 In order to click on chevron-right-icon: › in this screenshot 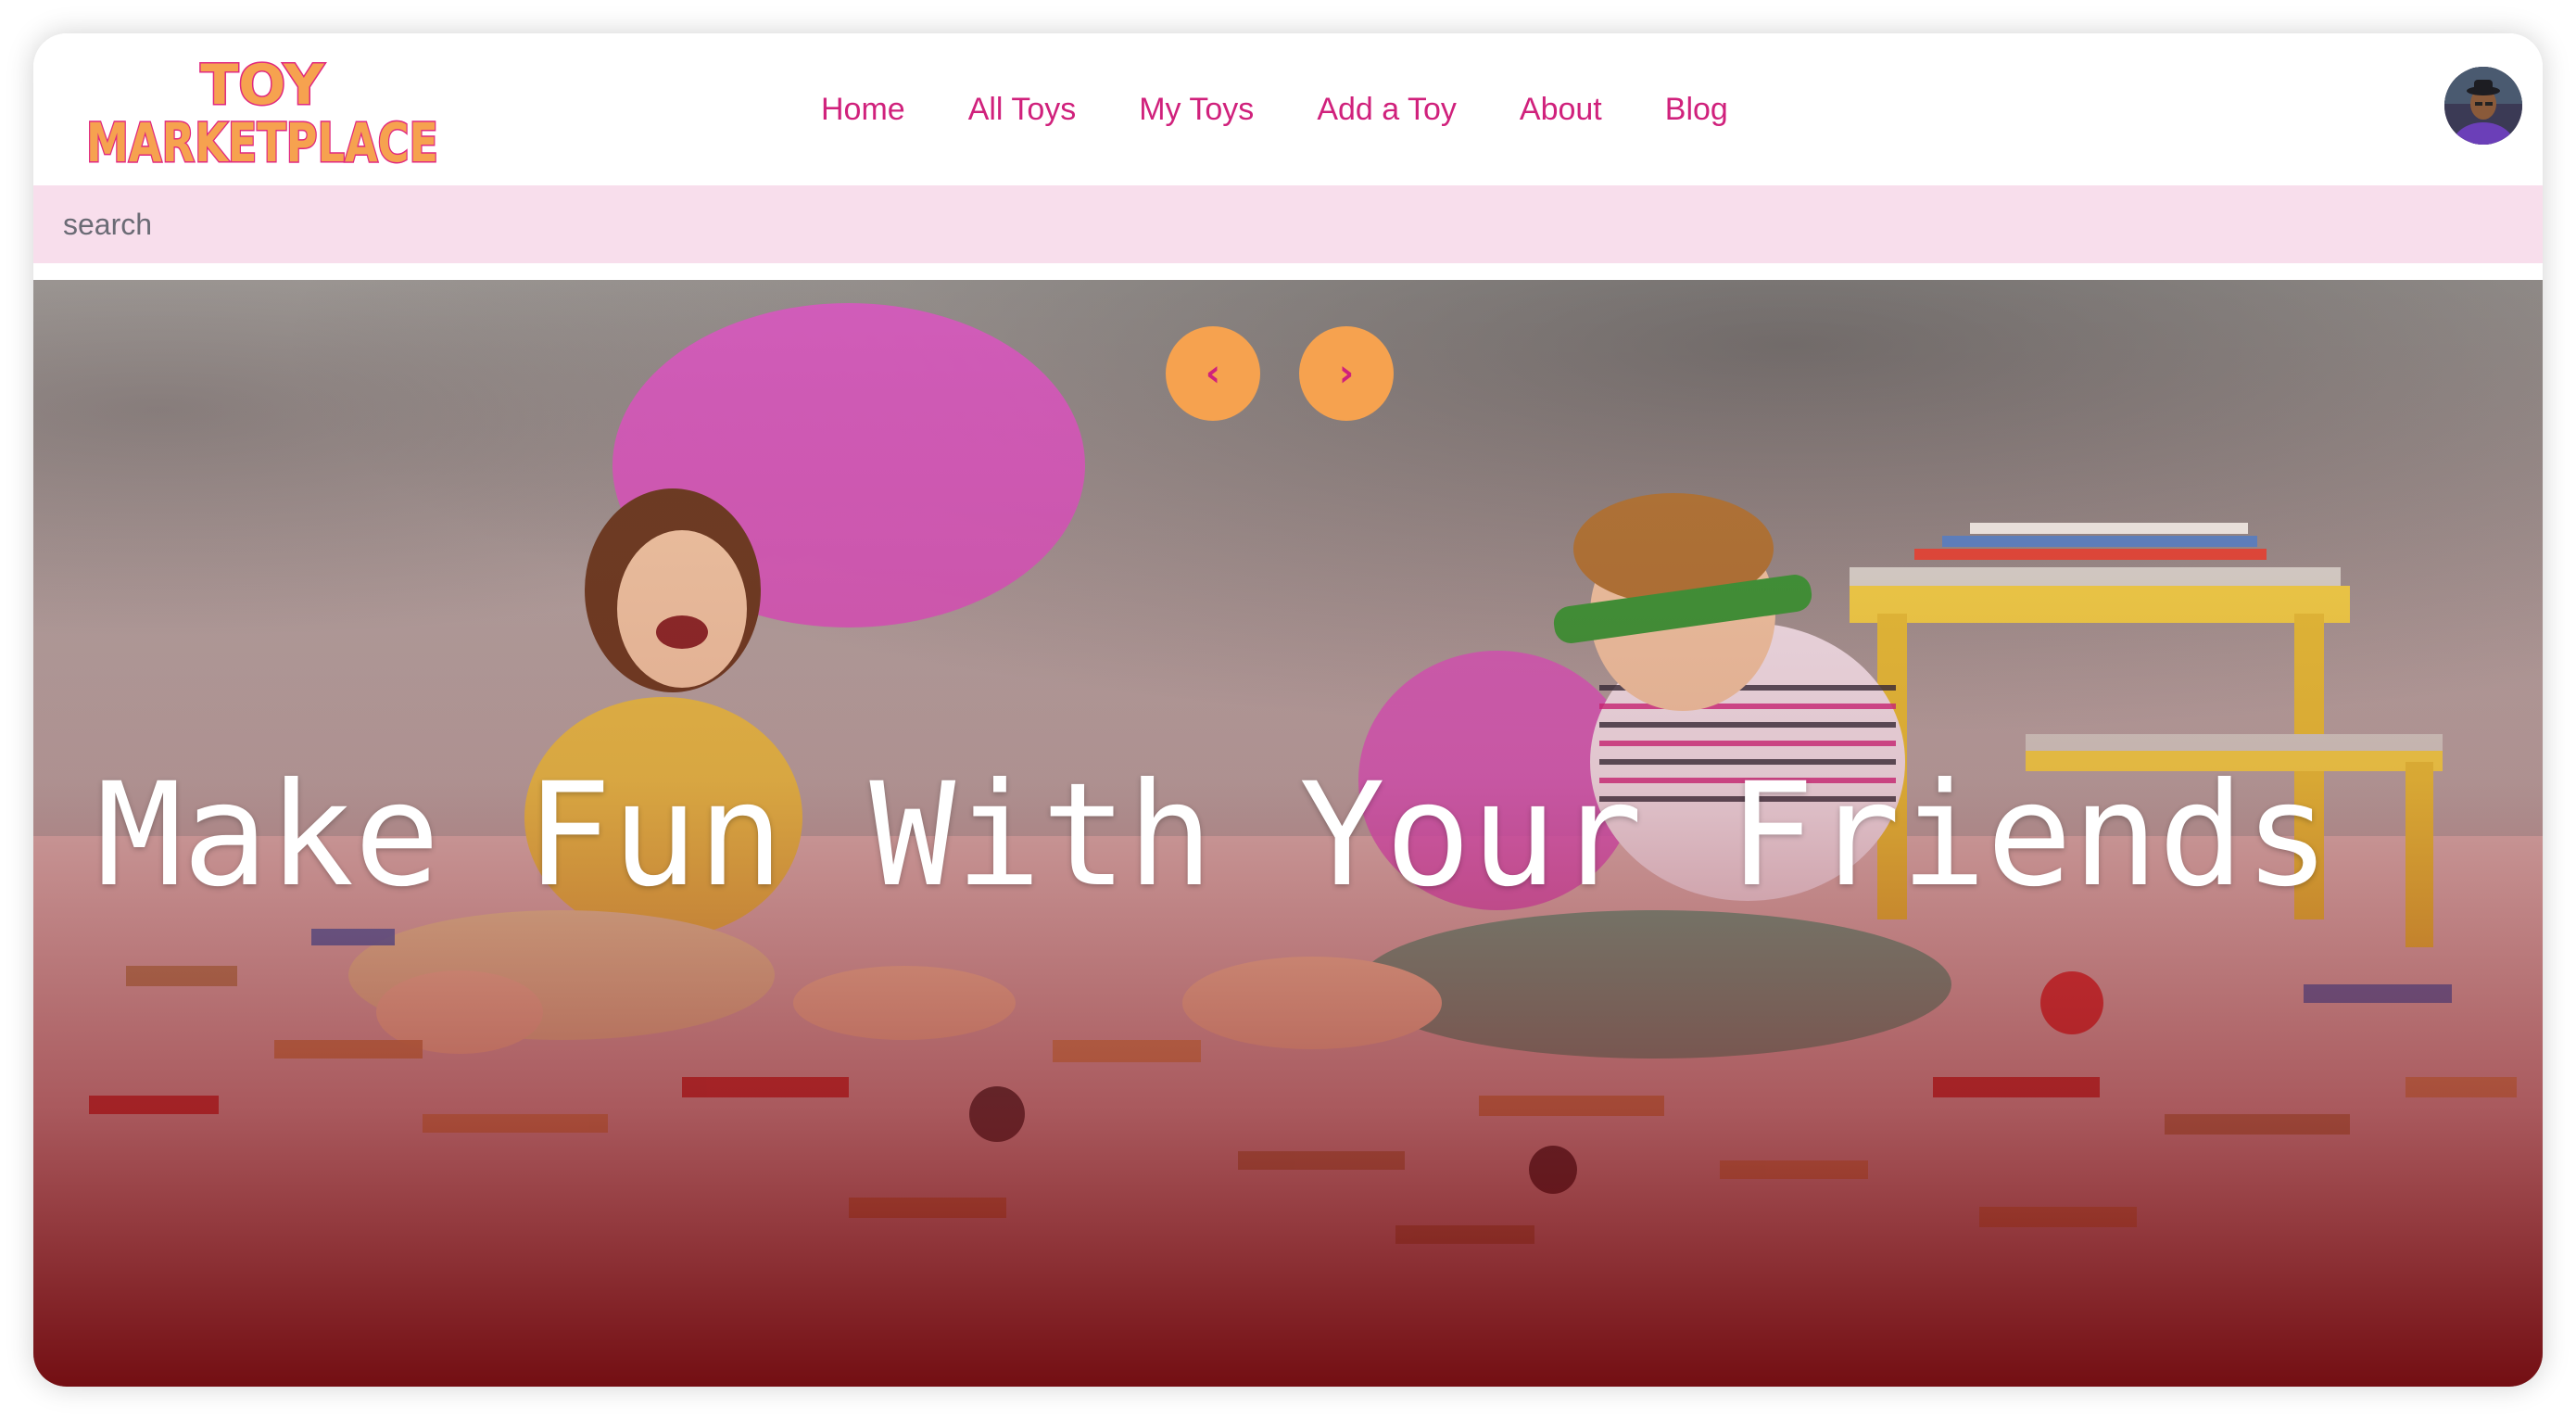, I will do `click(1346, 373)`.